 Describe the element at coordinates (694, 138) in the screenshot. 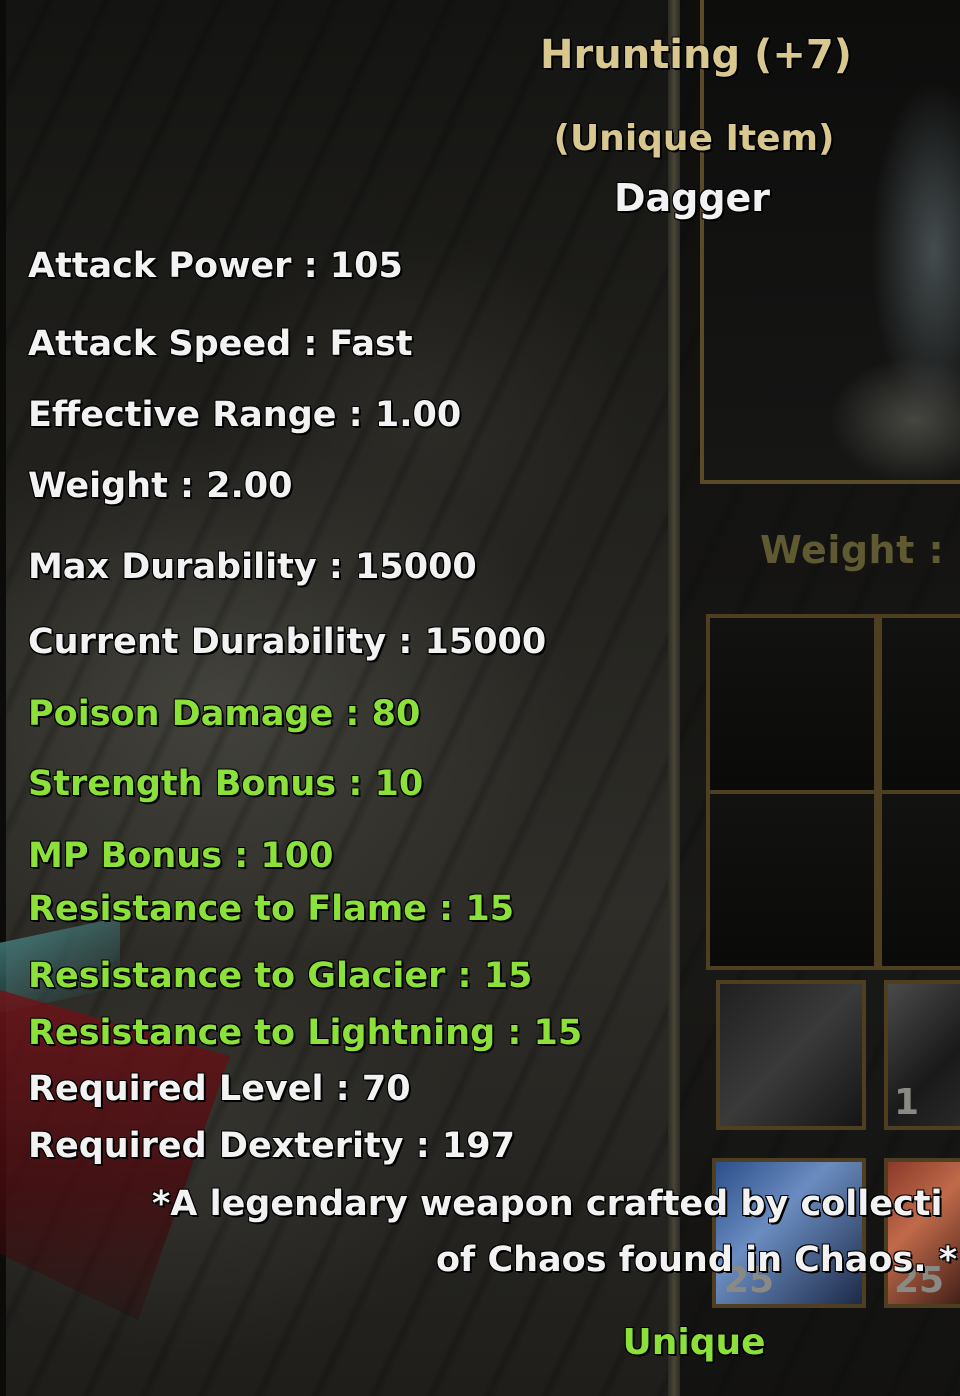

I see `item-type-note: (Unique Item)` at that location.